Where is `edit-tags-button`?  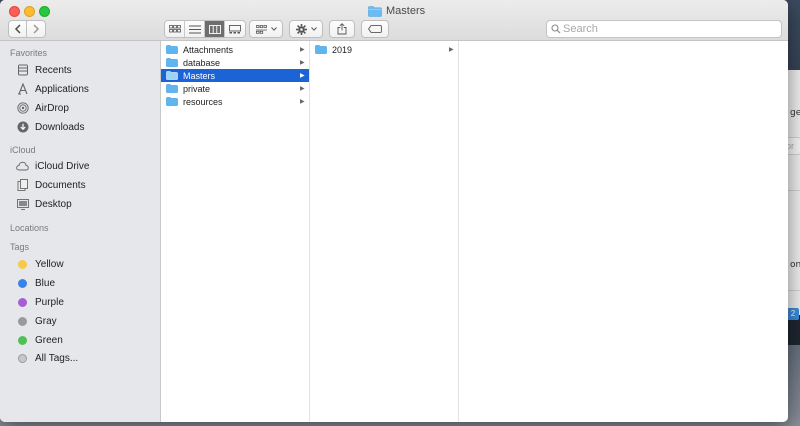
edit-tags-button is located at coordinates (375, 29).